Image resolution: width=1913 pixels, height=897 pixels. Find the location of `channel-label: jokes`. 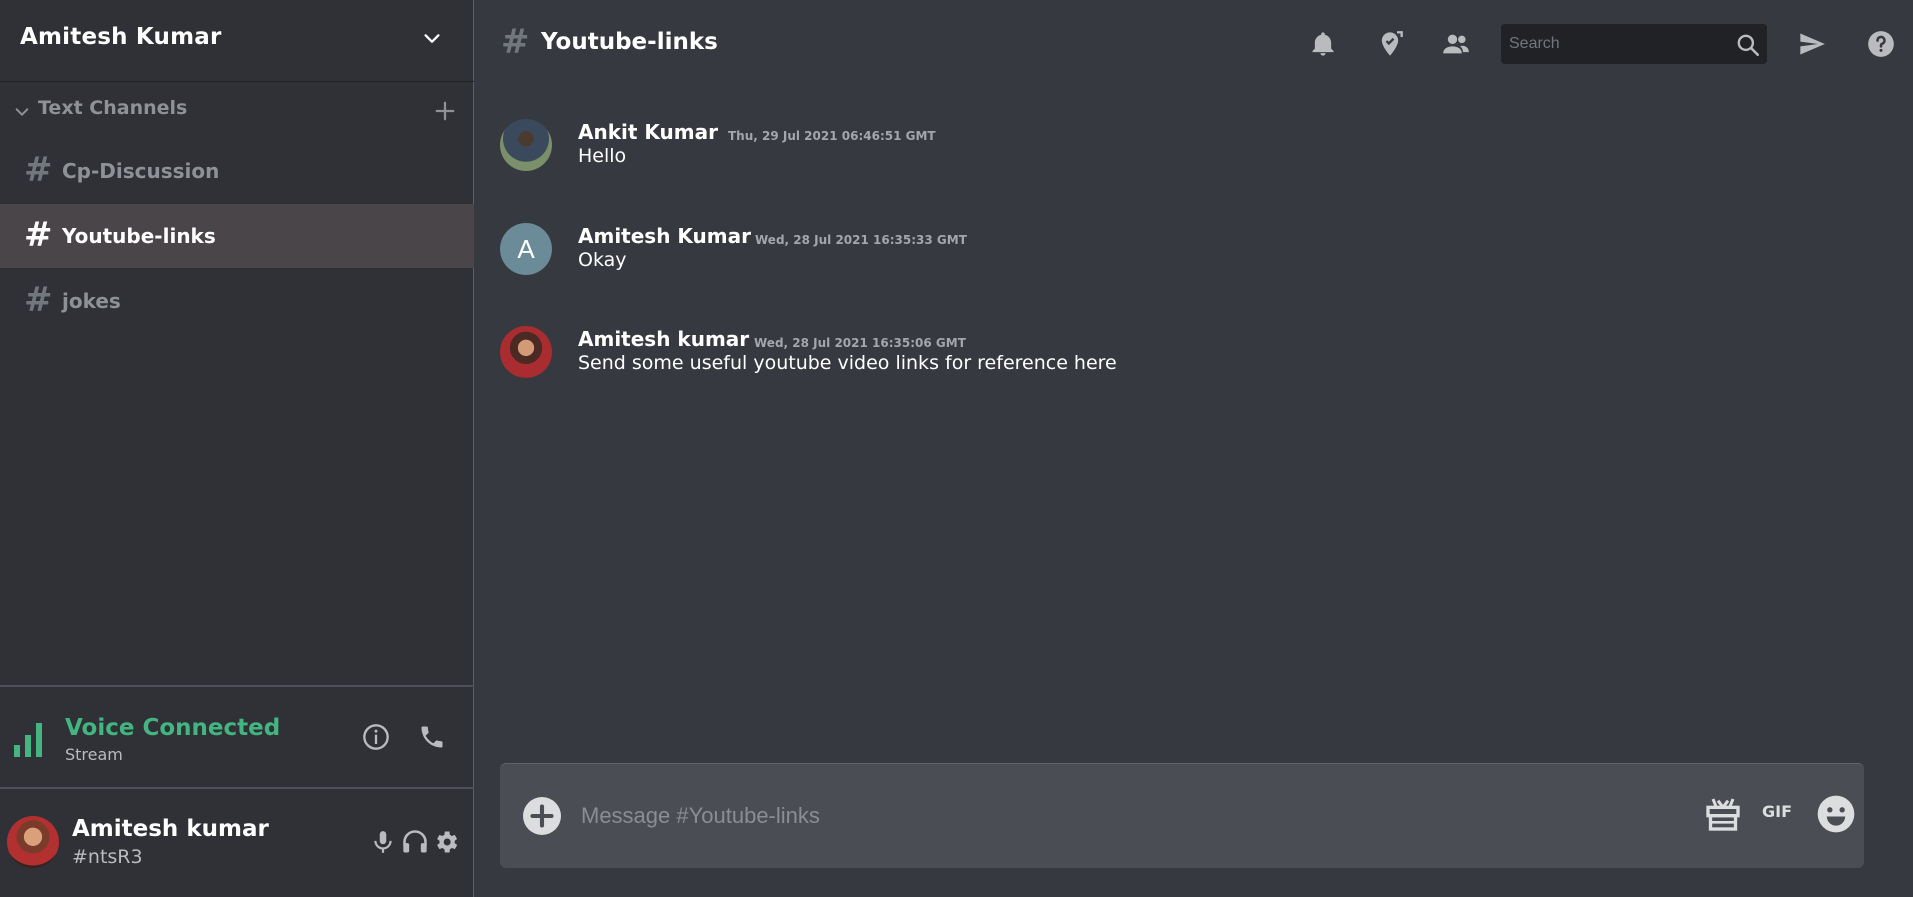

channel-label: jokes is located at coordinates (91, 301).